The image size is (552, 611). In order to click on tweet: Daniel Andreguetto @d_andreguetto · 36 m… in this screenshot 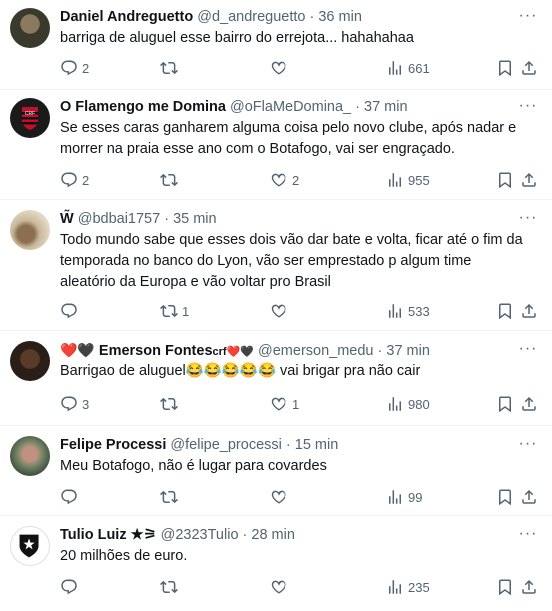, I will do `click(276, 45)`.